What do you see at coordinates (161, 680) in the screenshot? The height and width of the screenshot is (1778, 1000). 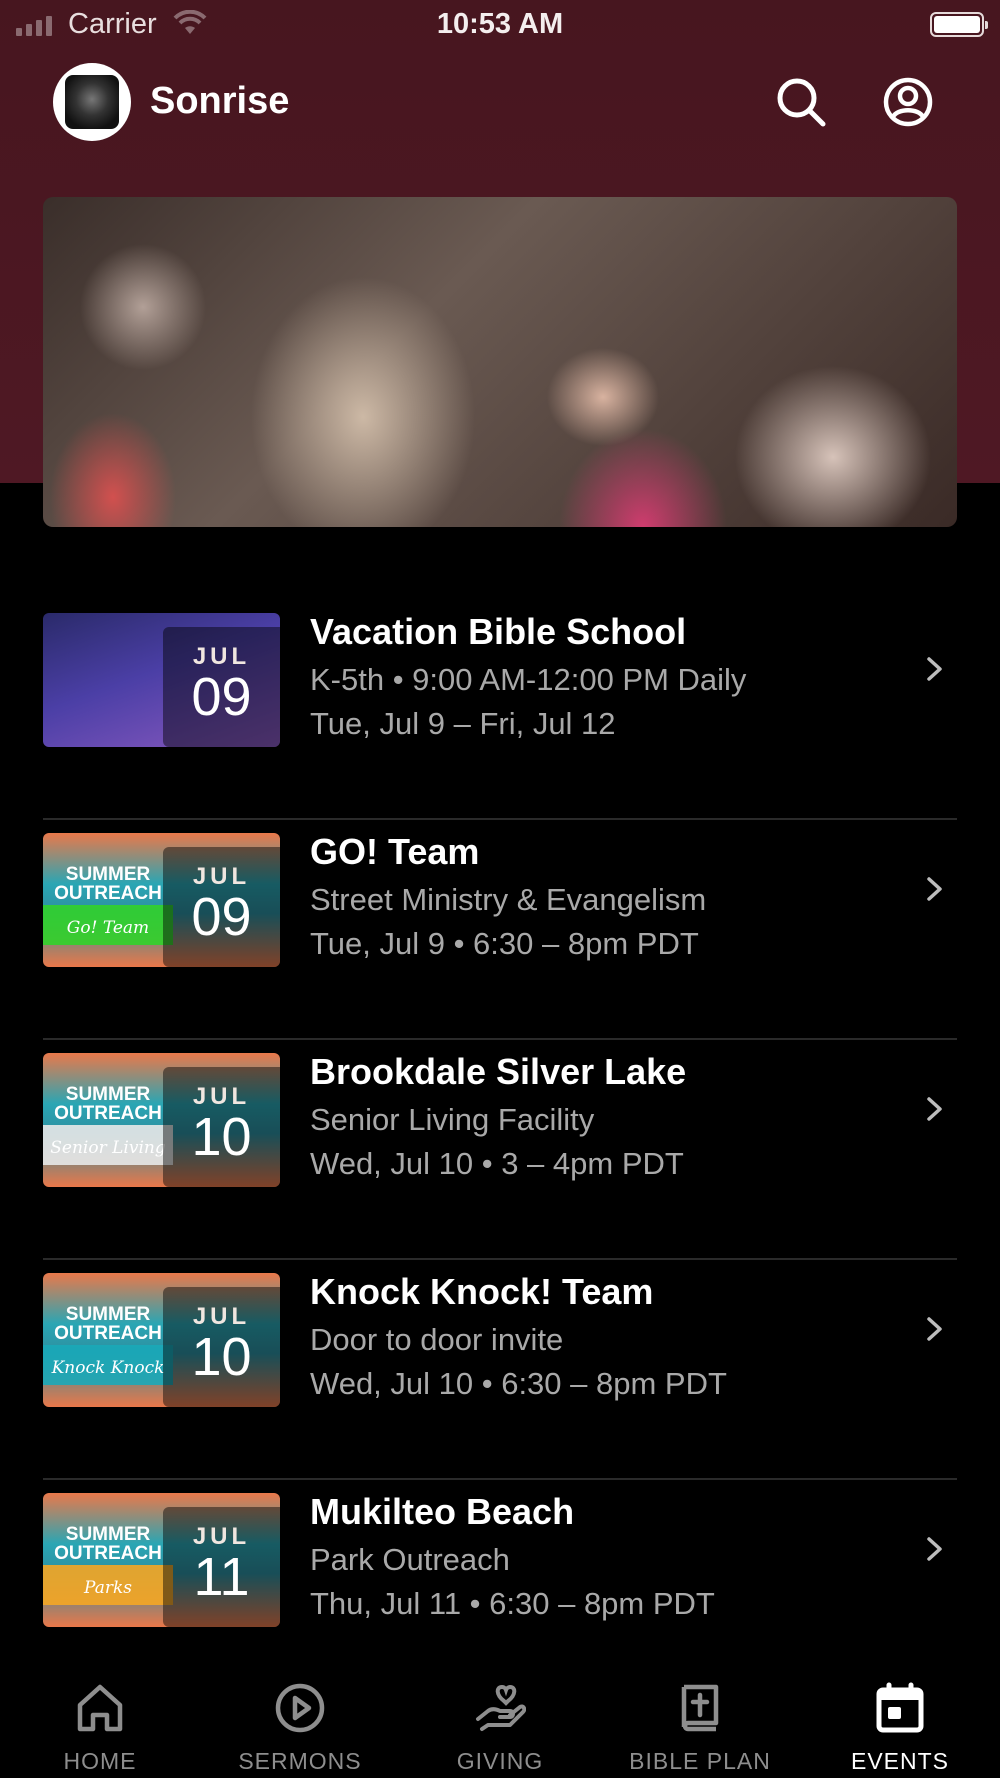 I see `event-thumbnail: JUL 09` at bounding box center [161, 680].